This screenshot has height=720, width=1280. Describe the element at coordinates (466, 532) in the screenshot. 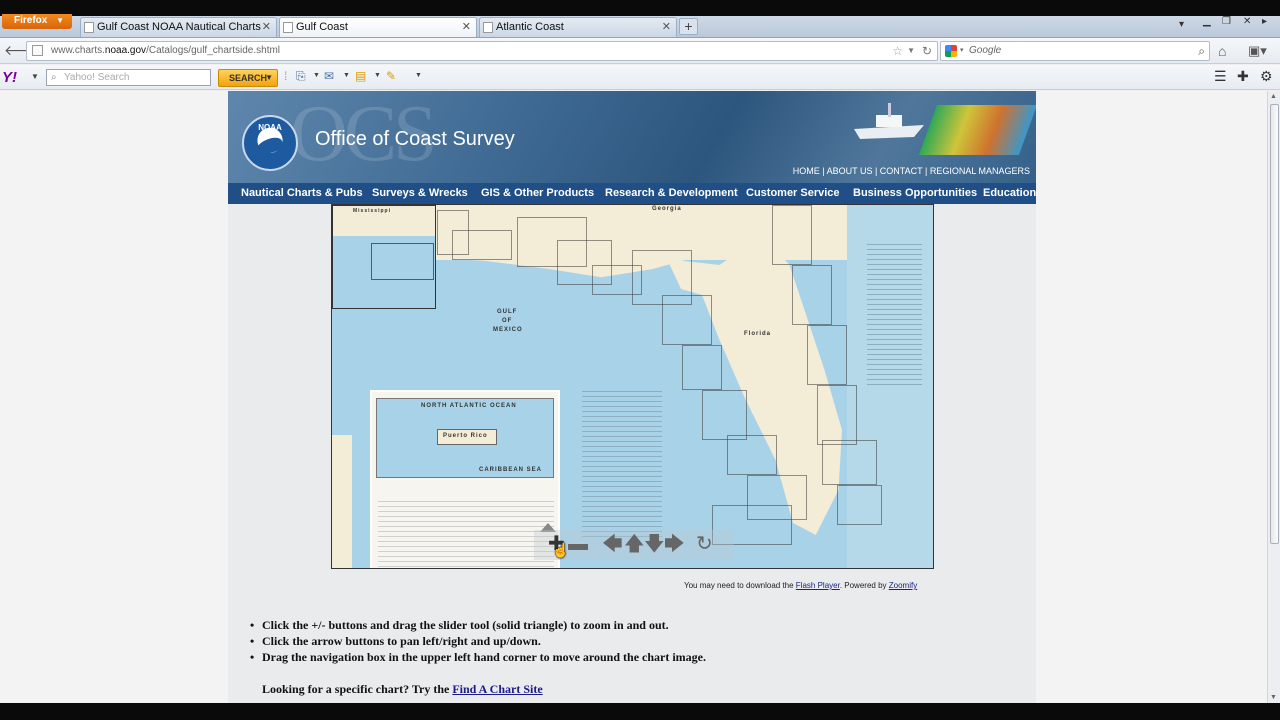

I see `puerto-rico-table` at that location.